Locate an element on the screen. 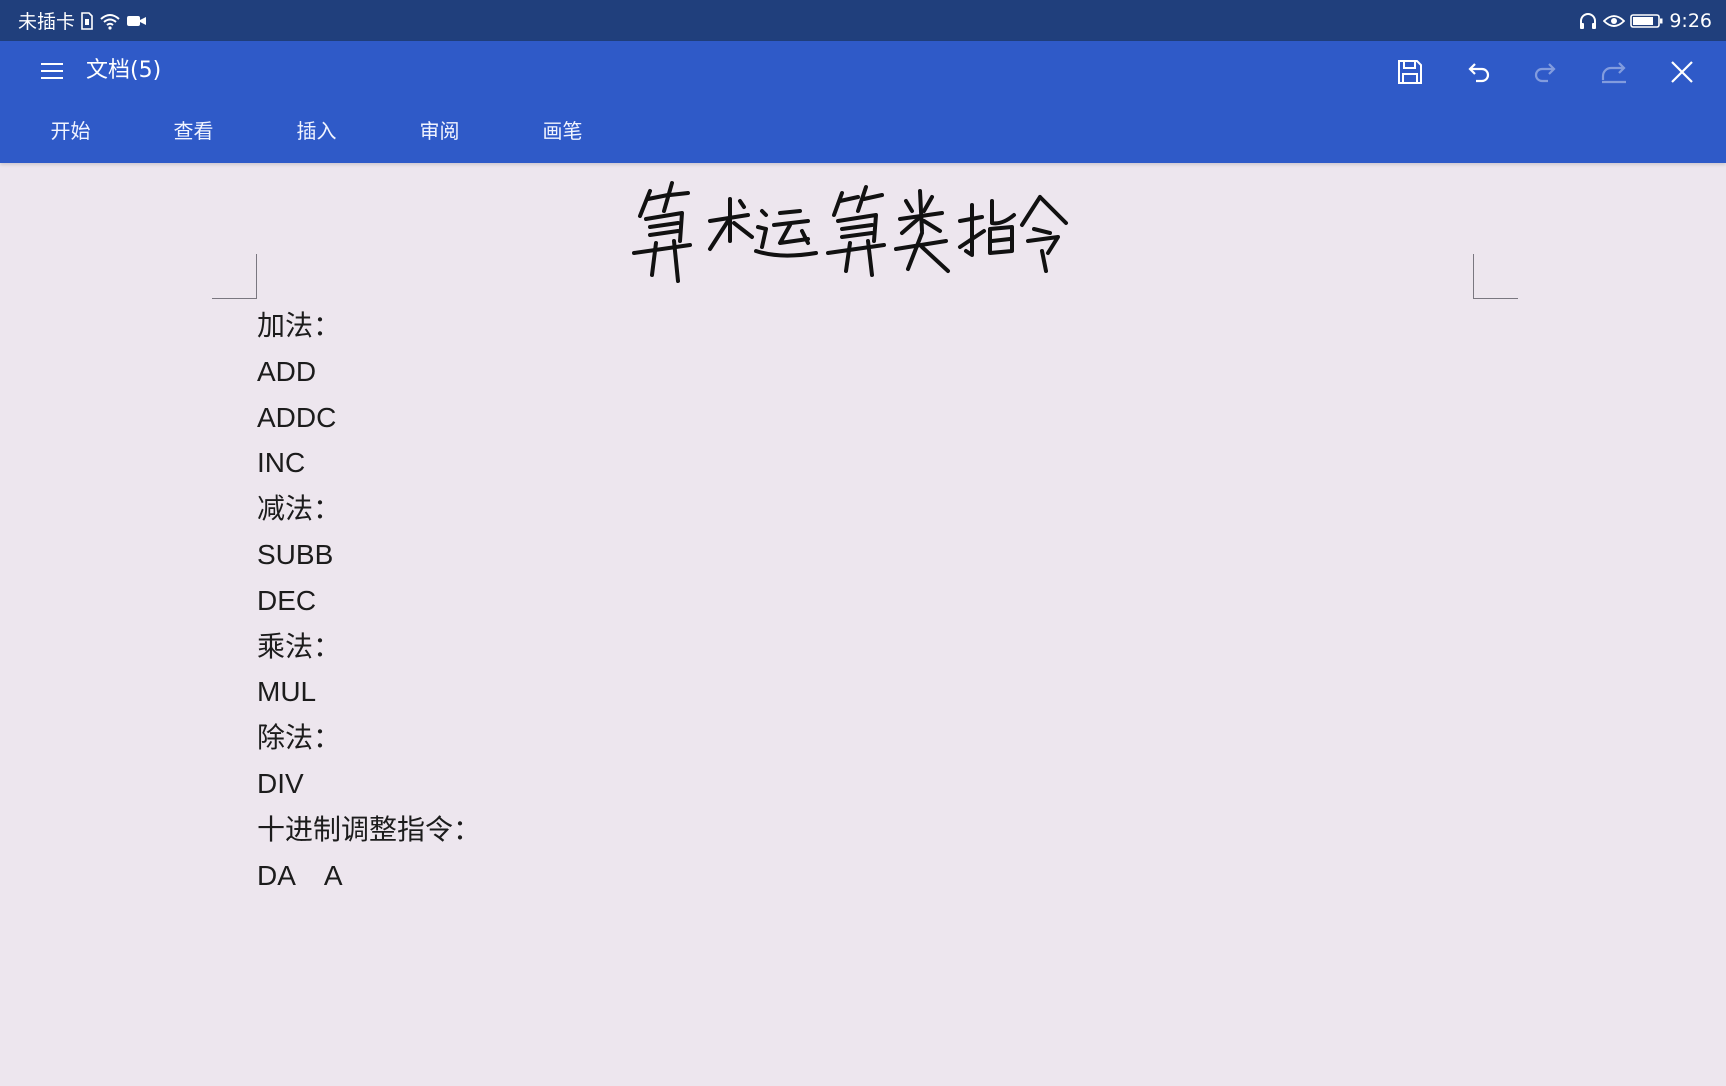 This screenshot has height=1086, width=1726. status-bar: 未插卡 9:26 is located at coordinates (863, 20).